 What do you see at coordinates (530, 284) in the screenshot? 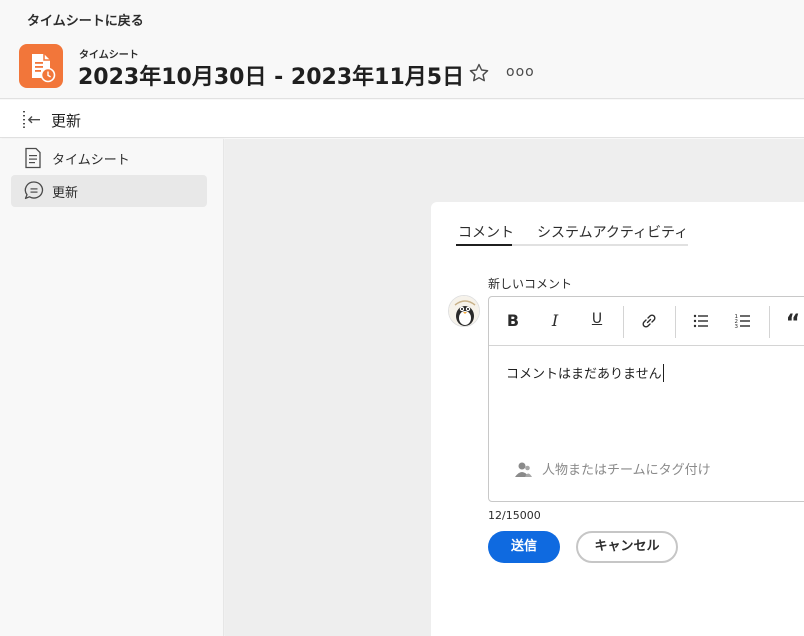
I see `new-comment-label: 新しいコメント` at bounding box center [530, 284].